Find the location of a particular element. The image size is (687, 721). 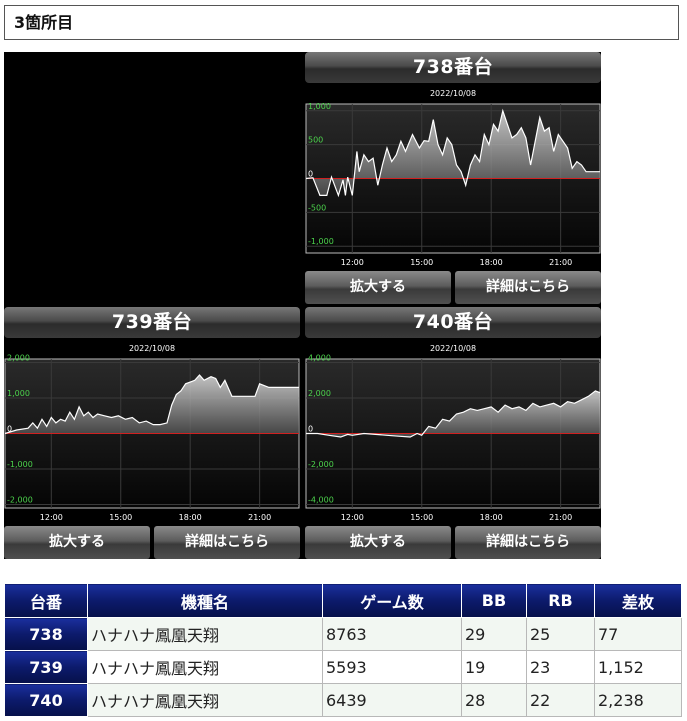

coin-difference: 77 is located at coordinates (638, 634).